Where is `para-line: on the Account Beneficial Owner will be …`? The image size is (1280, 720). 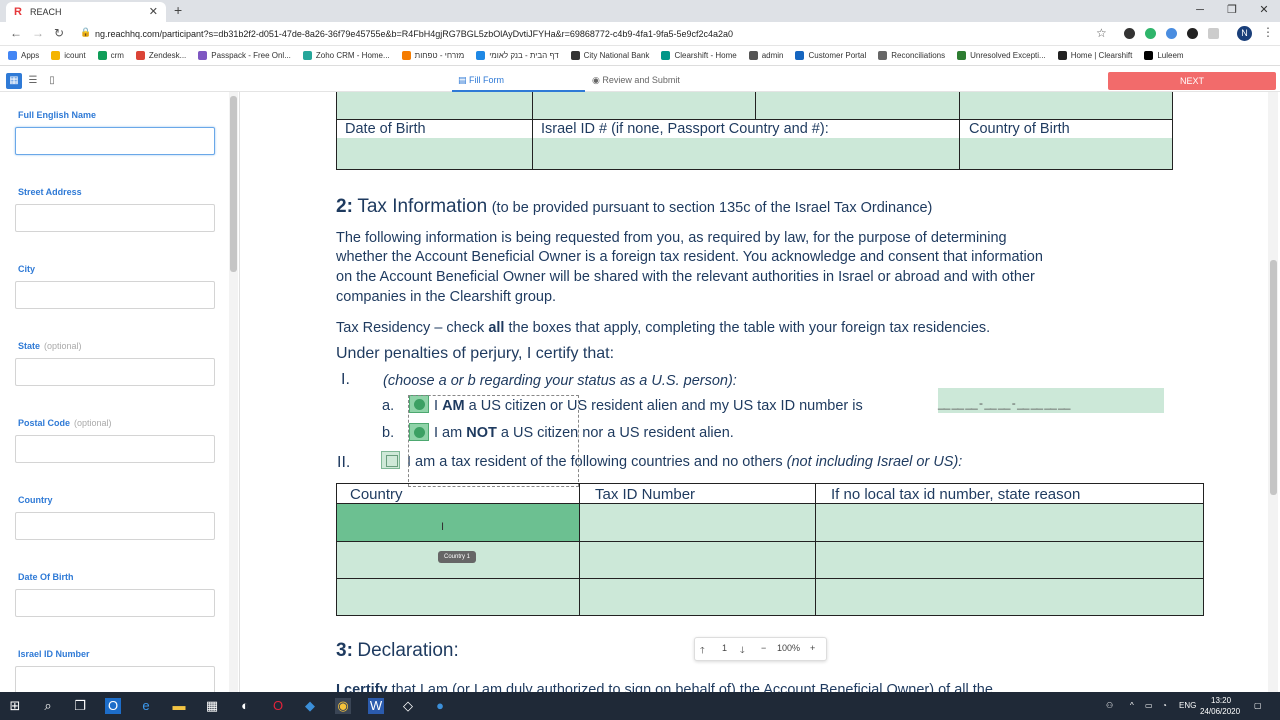
para-line: on the Account Beneficial Owner will be … is located at coordinates (685, 277).